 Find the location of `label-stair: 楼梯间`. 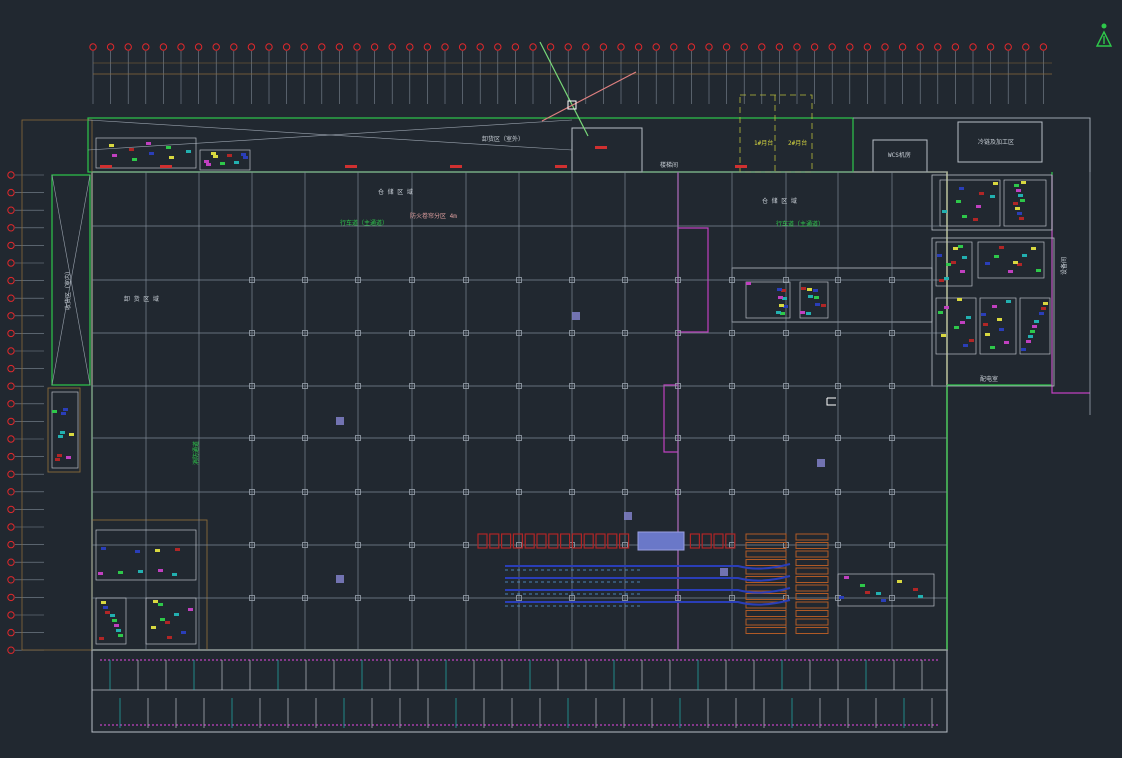

label-stair: 楼梯间 is located at coordinates (669, 165).